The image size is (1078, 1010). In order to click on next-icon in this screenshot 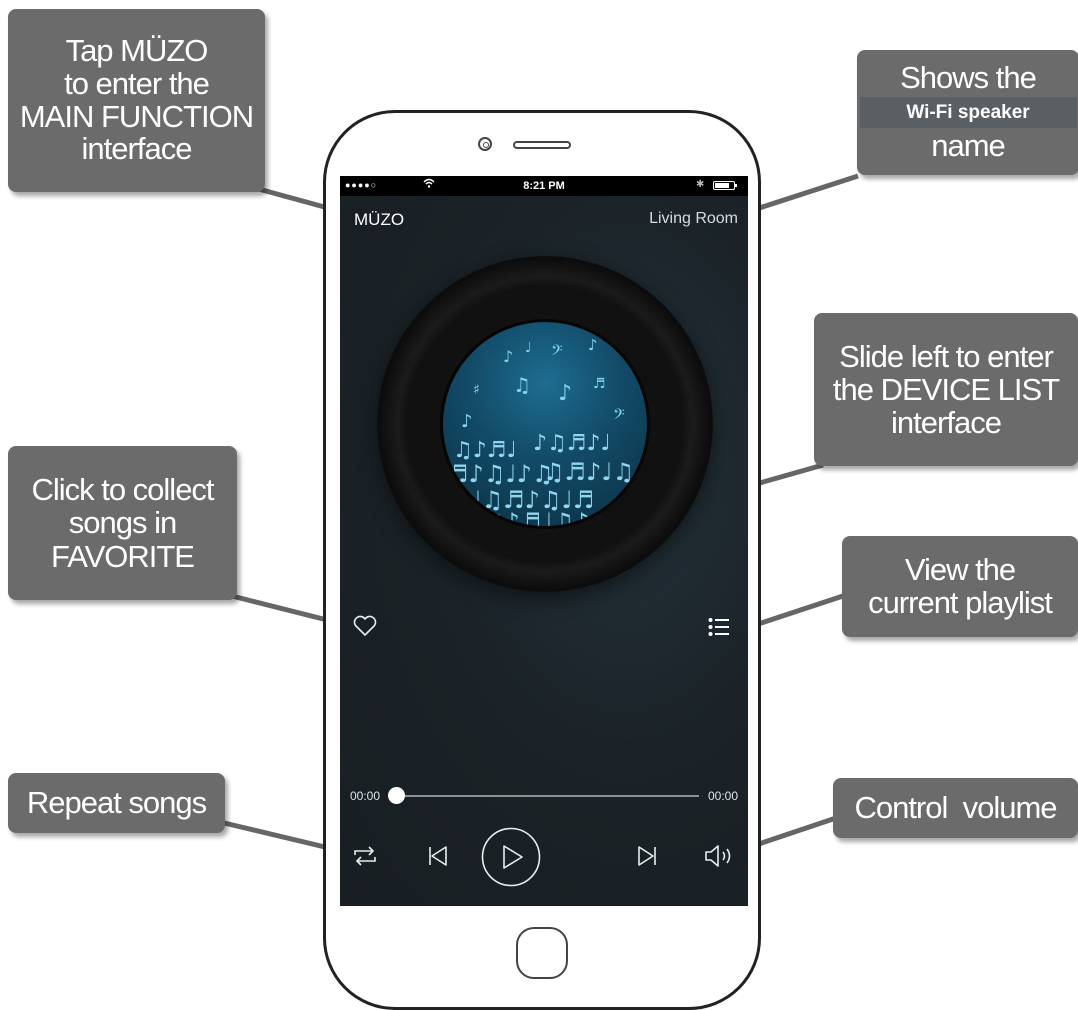, I will do `click(647, 856)`.